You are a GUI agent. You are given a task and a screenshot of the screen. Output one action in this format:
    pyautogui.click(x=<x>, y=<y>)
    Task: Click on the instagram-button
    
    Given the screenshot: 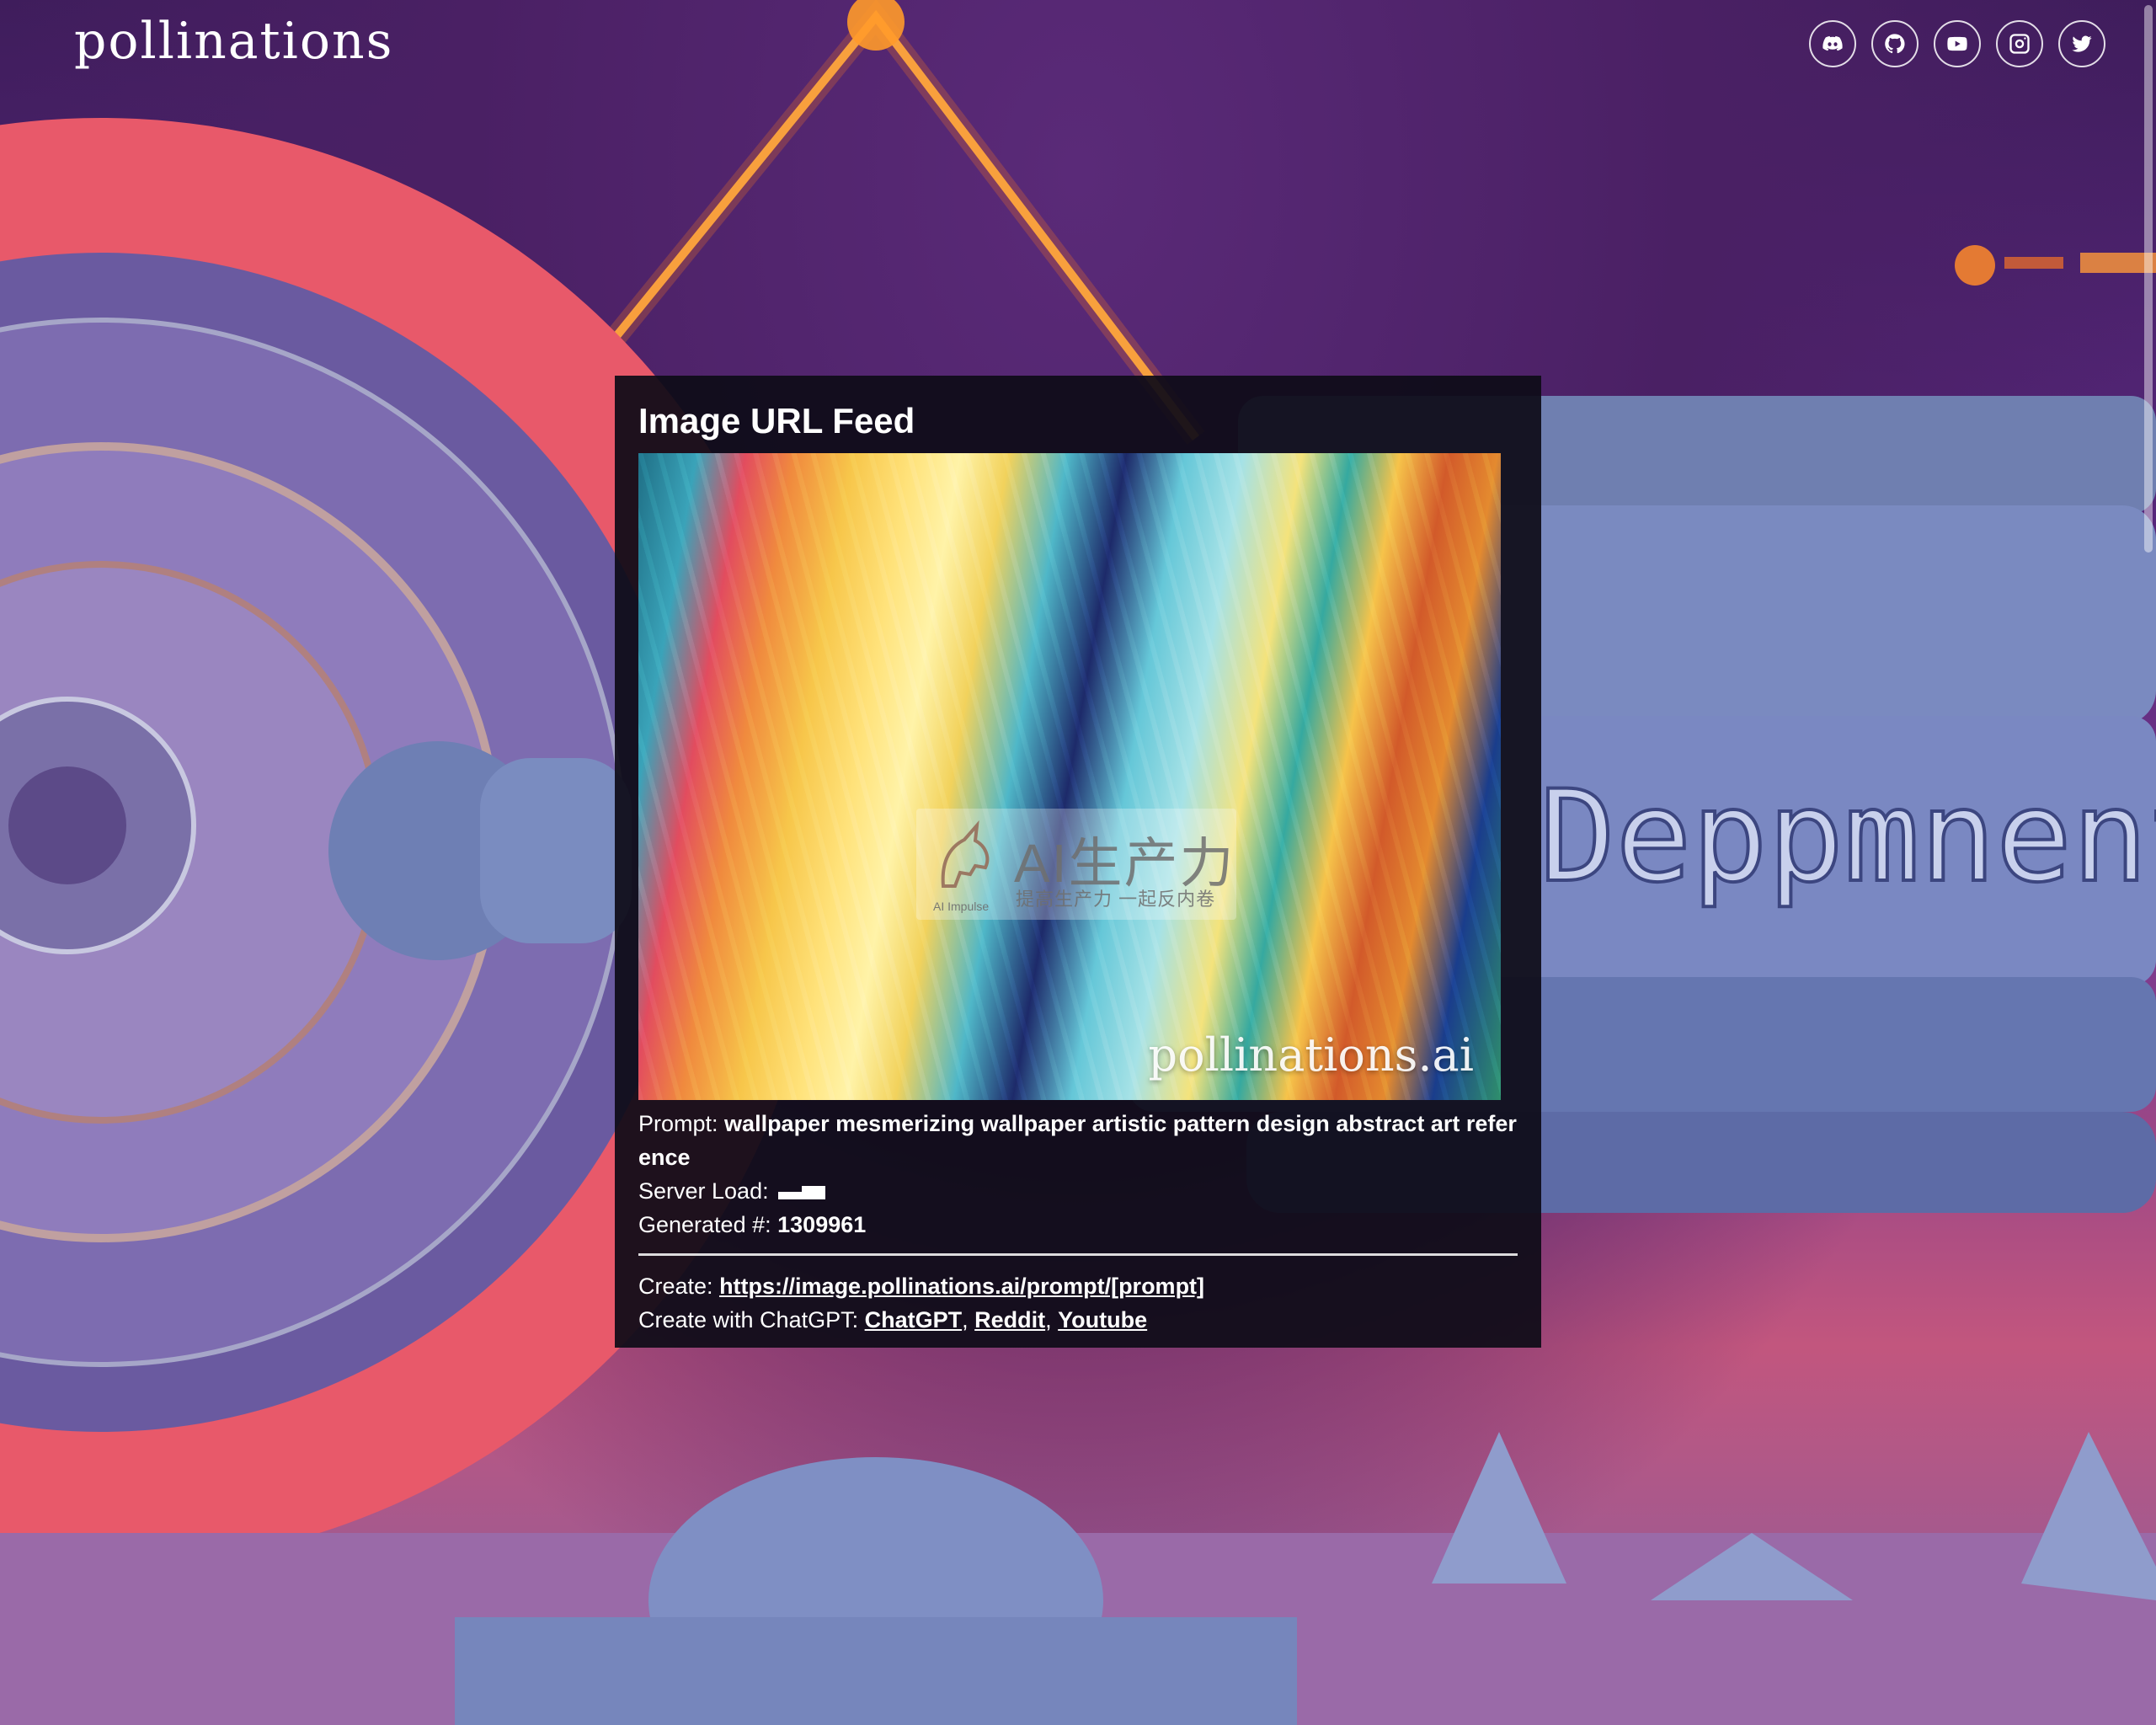 What is the action you would take?
    pyautogui.click(x=2020, y=43)
    